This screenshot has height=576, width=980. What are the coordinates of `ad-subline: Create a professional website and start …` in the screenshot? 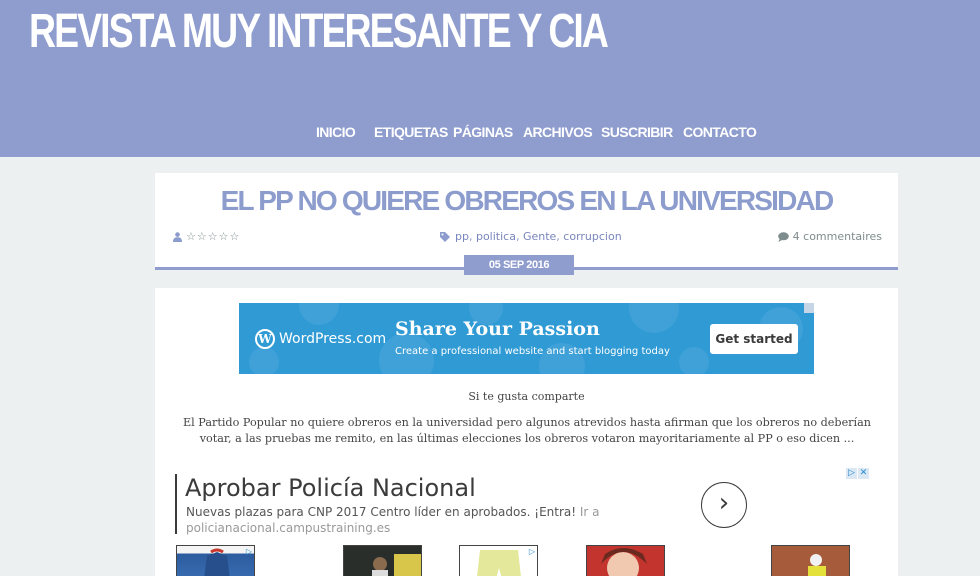 It's located at (532, 351).